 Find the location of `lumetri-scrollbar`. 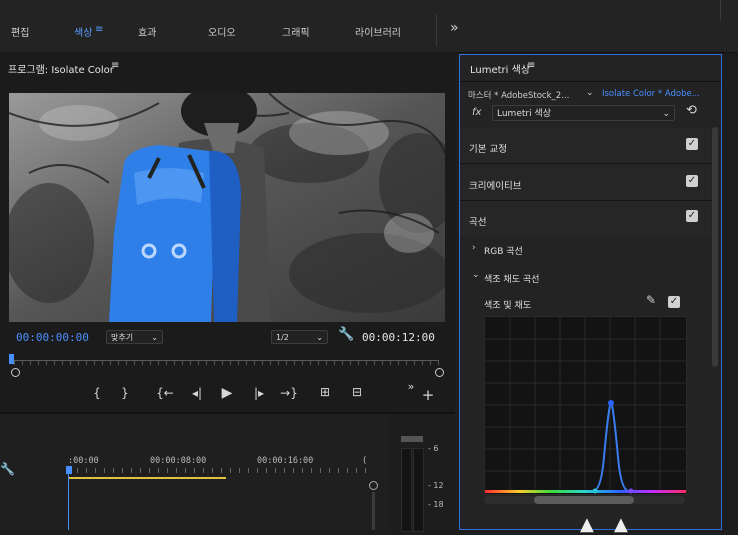

lumetri-scrollbar is located at coordinates (715, 247).